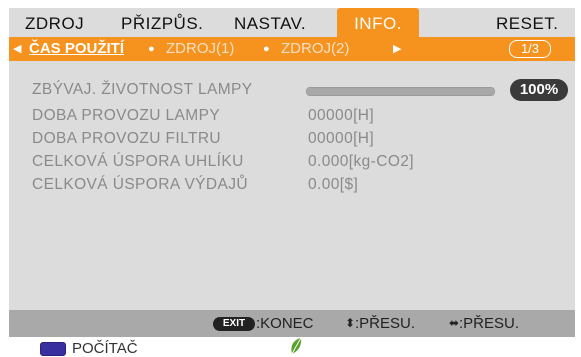 Image resolution: width=581 pixels, height=357 pixels. I want to click on exit-key-icon: EXIT, so click(234, 324).